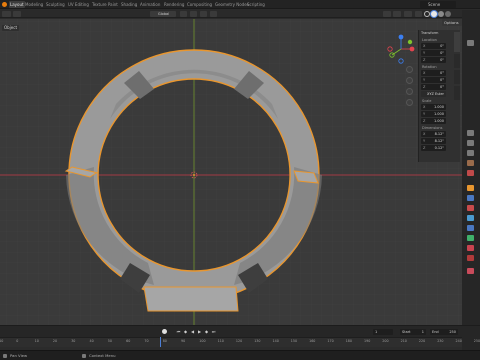  I want to click on rotation-y-field: Y 0°, so click(433, 80).